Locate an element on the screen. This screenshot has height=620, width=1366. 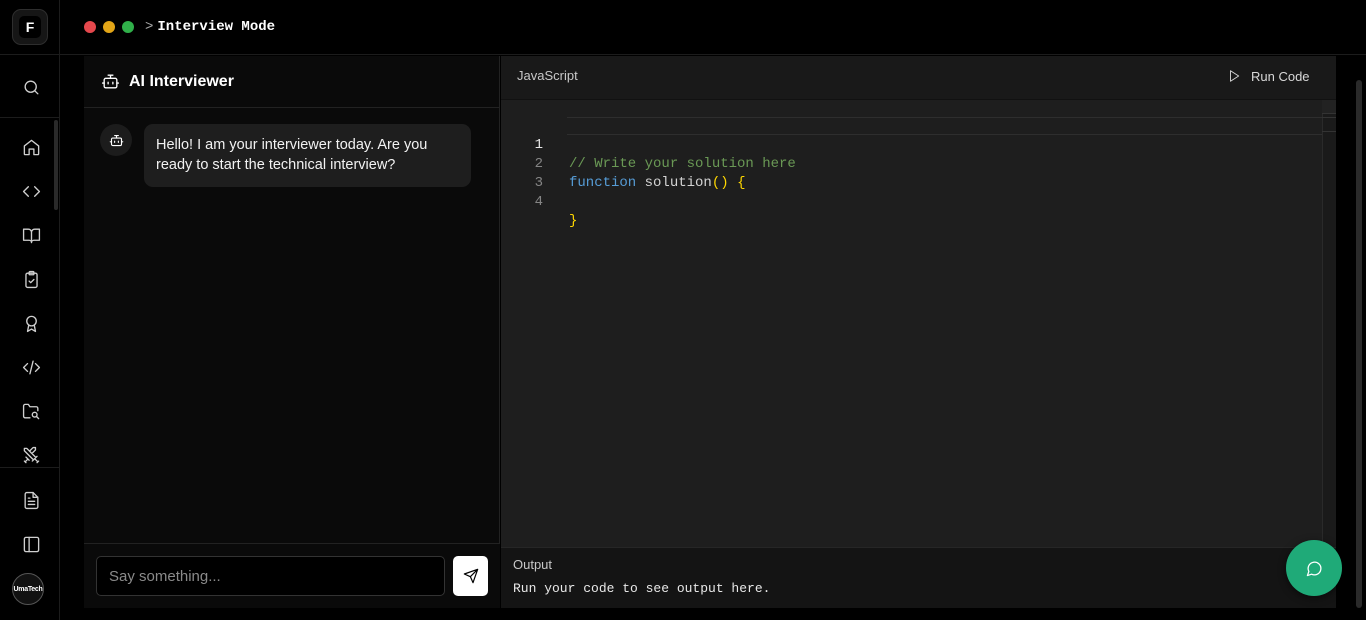
rail-notes-button is located at coordinates (31, 500).